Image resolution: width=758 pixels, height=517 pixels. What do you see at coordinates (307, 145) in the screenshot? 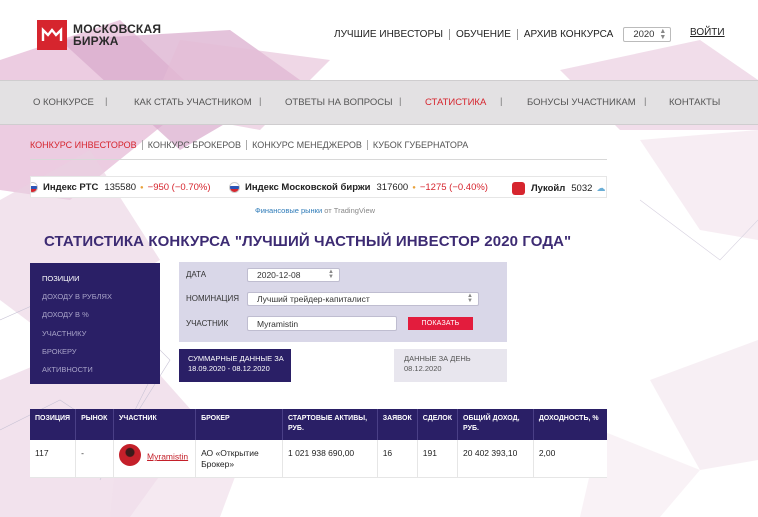
I see `subnav-managers: КОНКУРС МЕНЕДЖЕРОВ` at bounding box center [307, 145].